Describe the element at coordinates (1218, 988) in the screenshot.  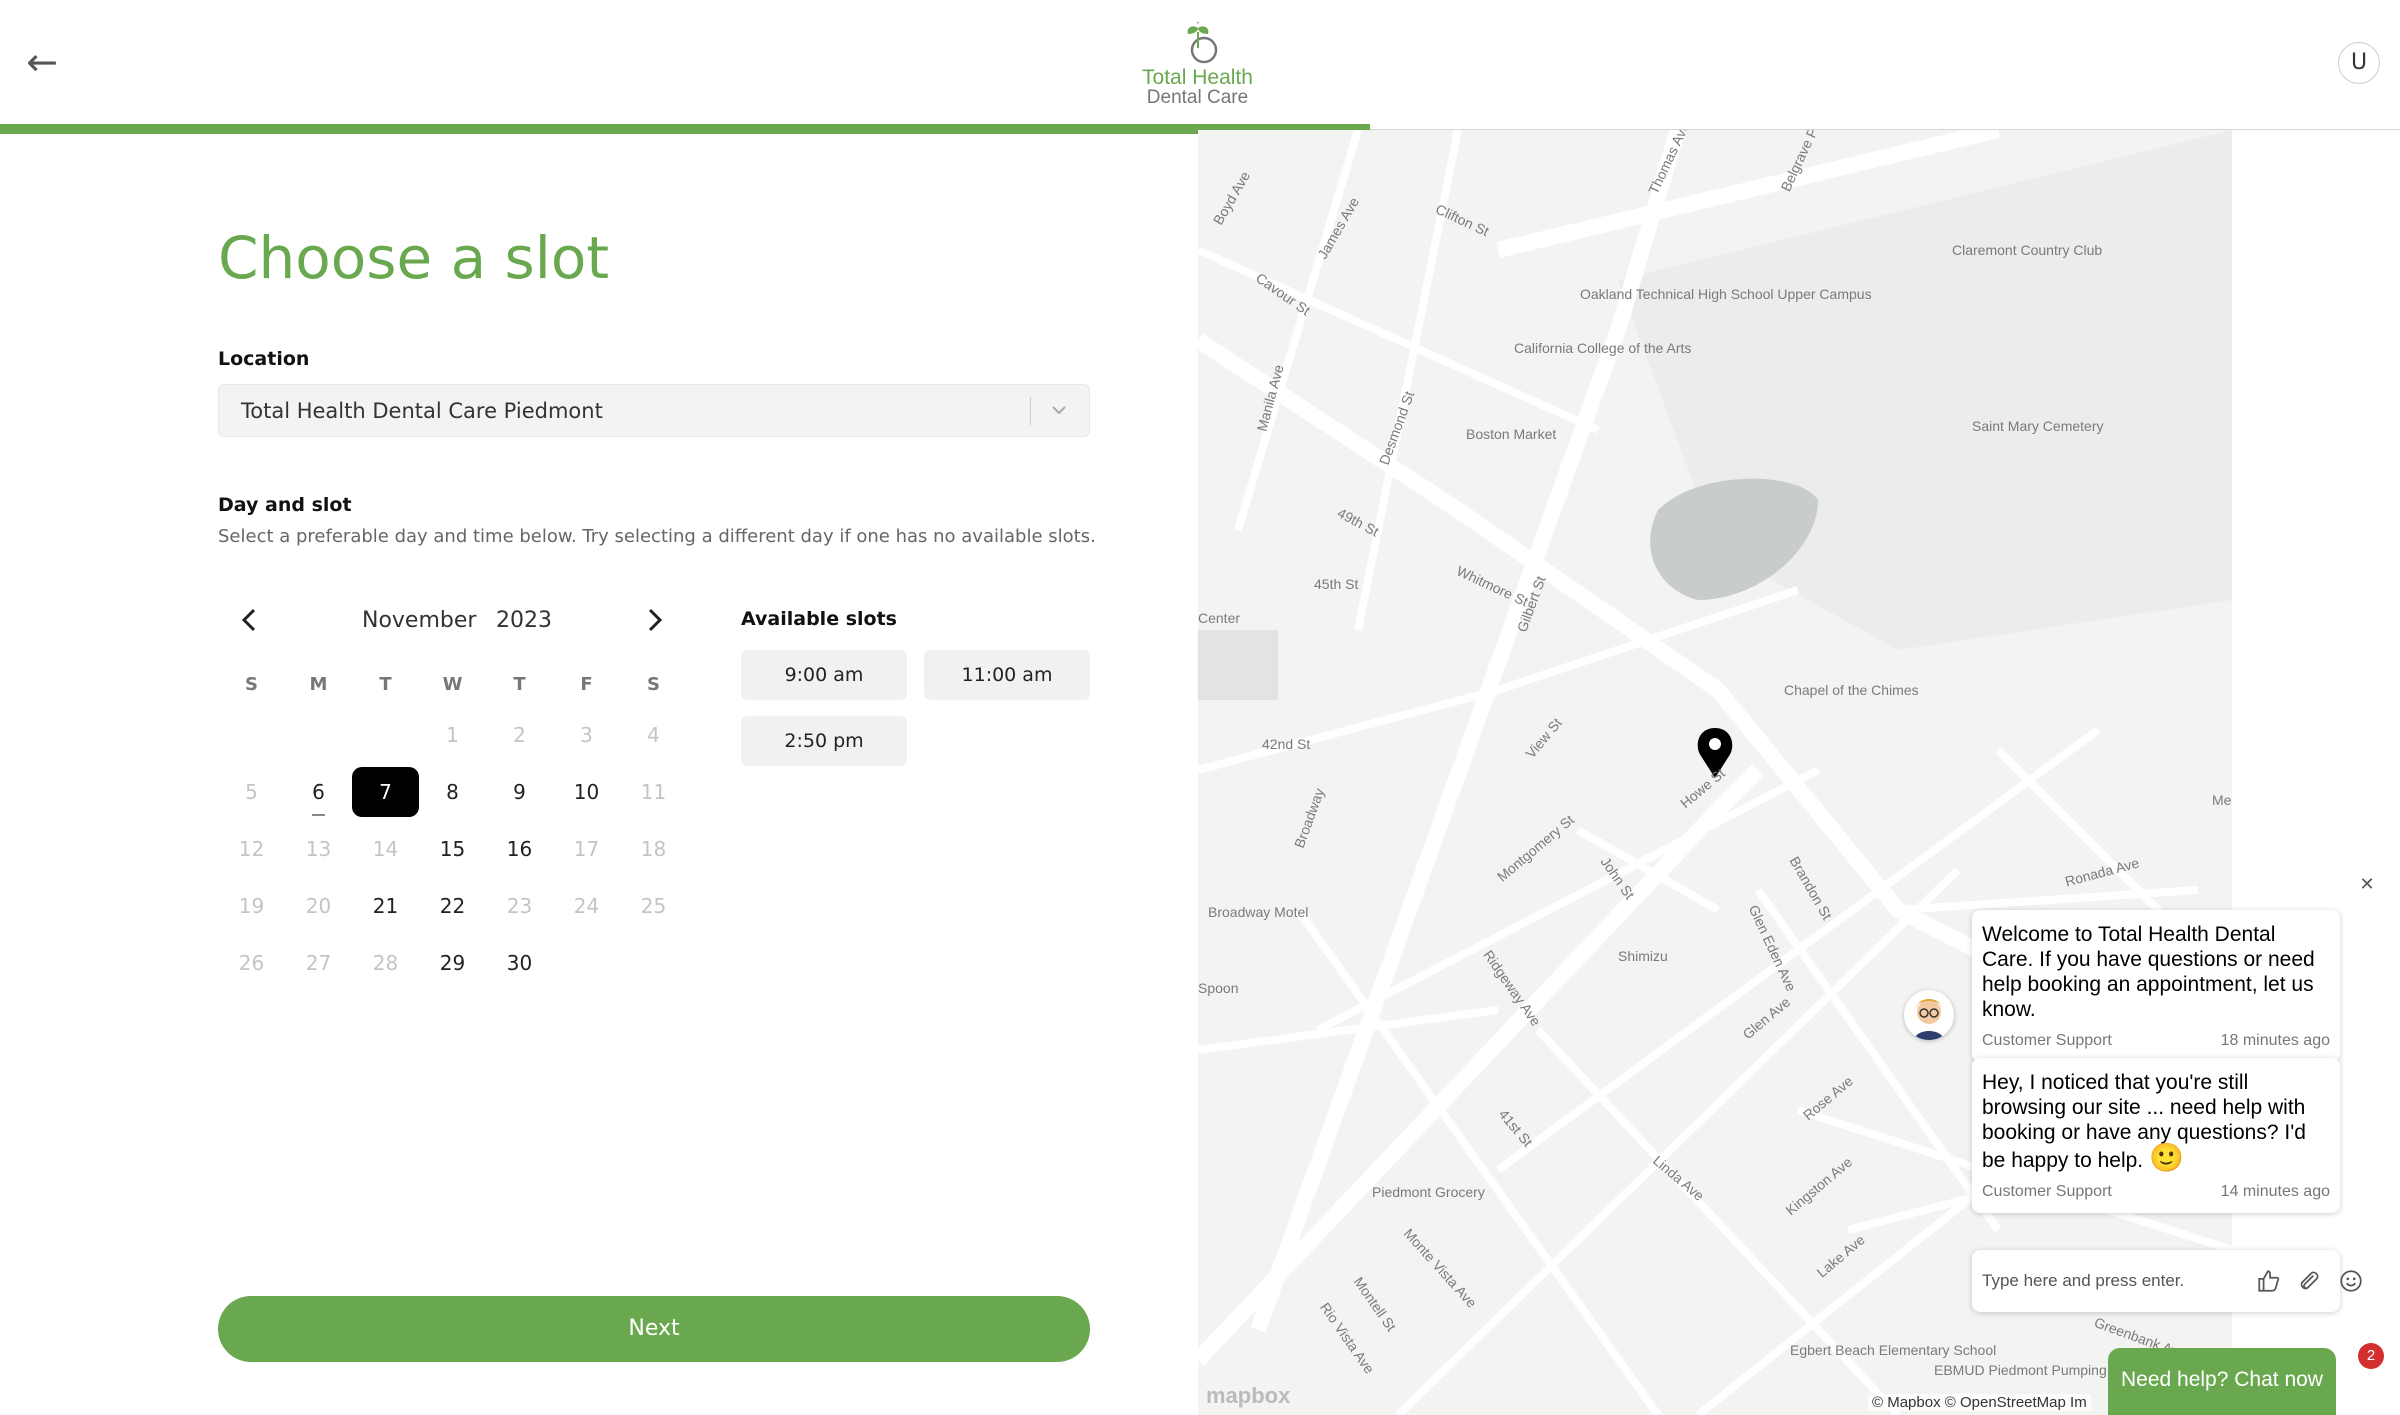
I see `map-label: Spoon` at that location.